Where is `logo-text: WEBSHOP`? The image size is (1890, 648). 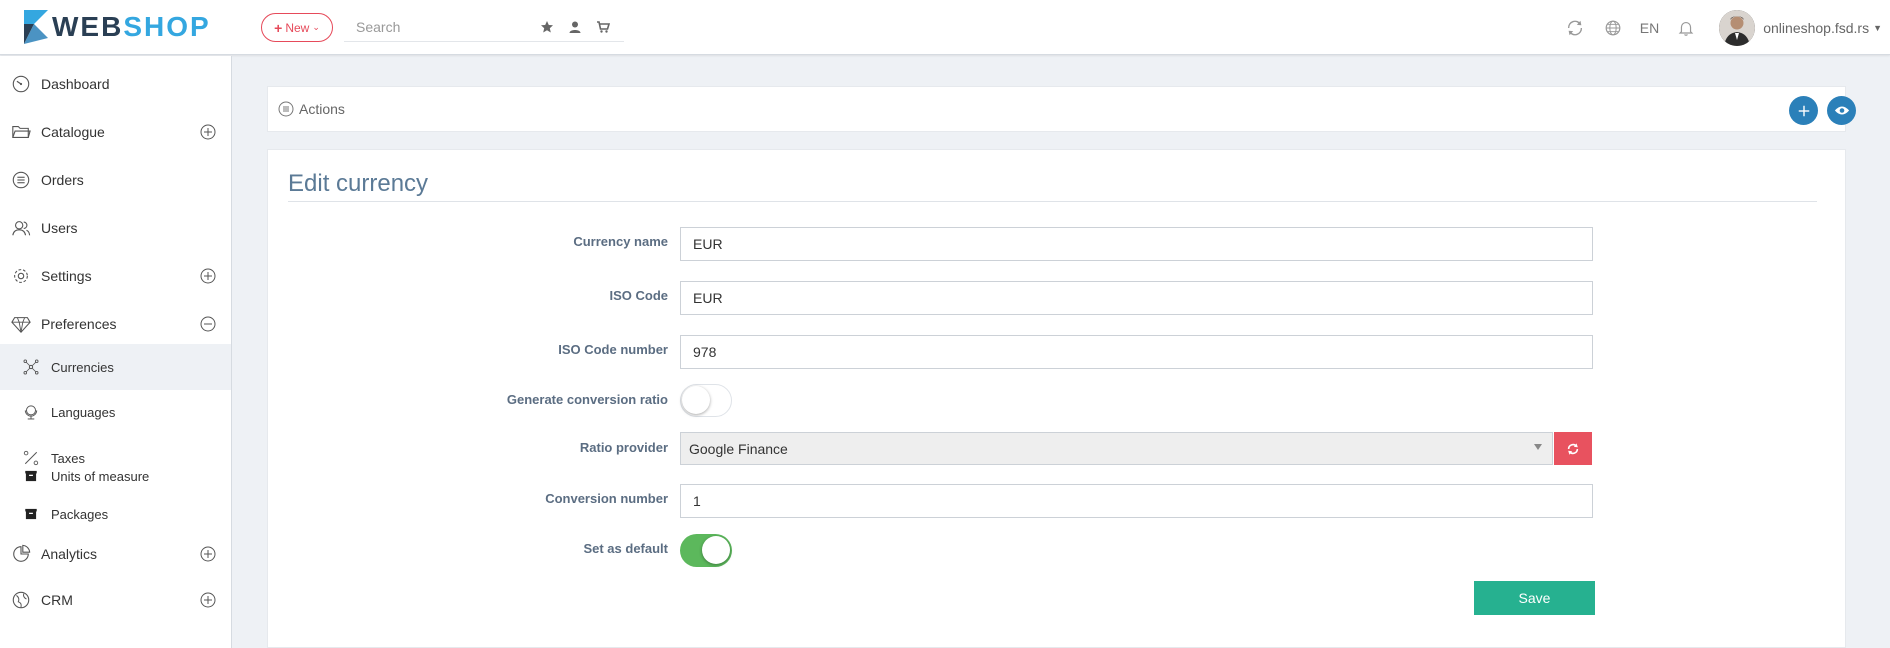
logo-text: WEBSHOP is located at coordinates (131, 27).